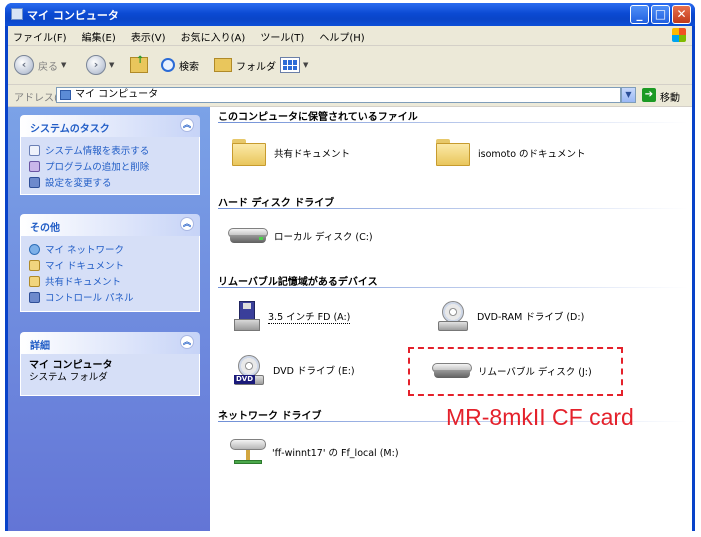 The width and height of the screenshot is (701, 537). I want to click on network-drive-m: 'ff-winnt17' の Ff_local (M:), so click(314, 452).